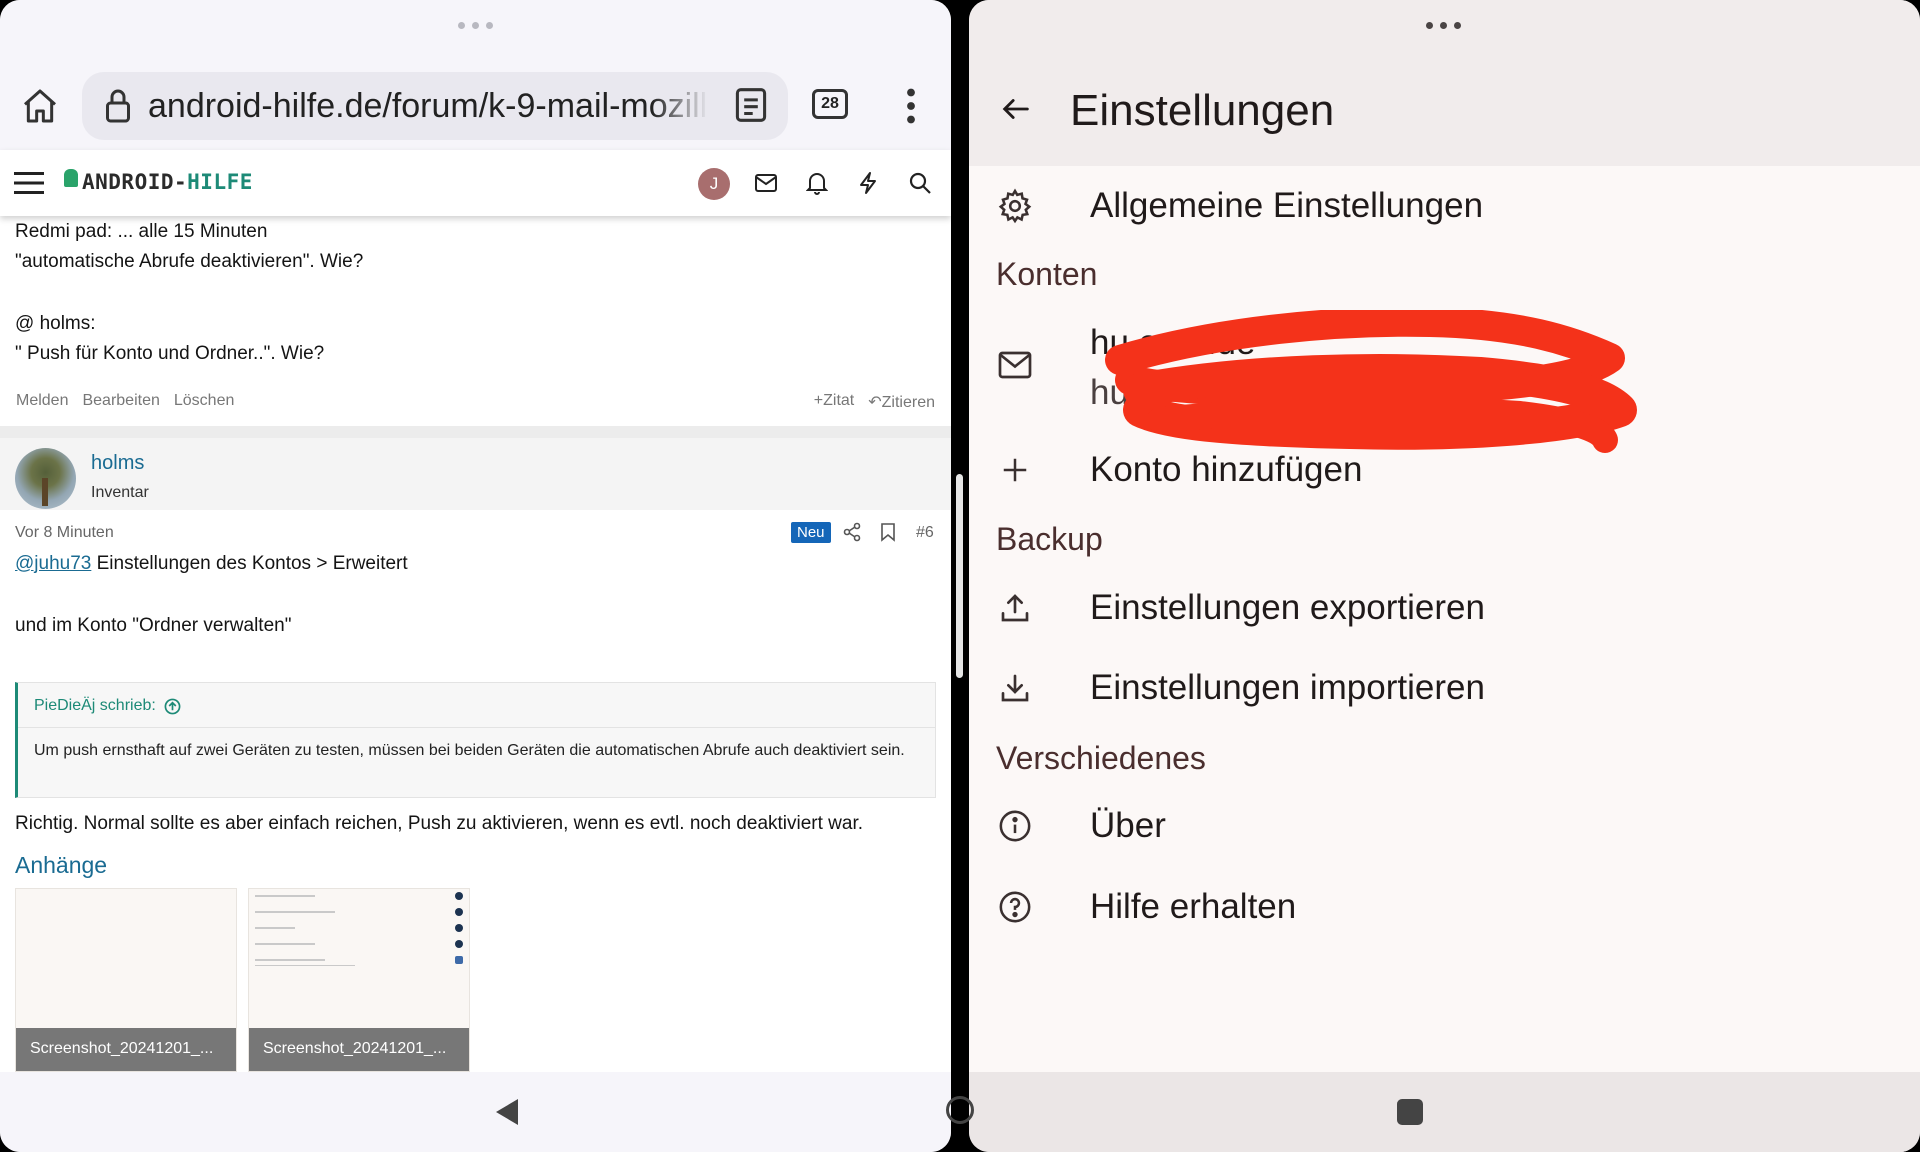 The height and width of the screenshot is (1152, 1920). I want to click on upload-icon, so click(1015, 608).